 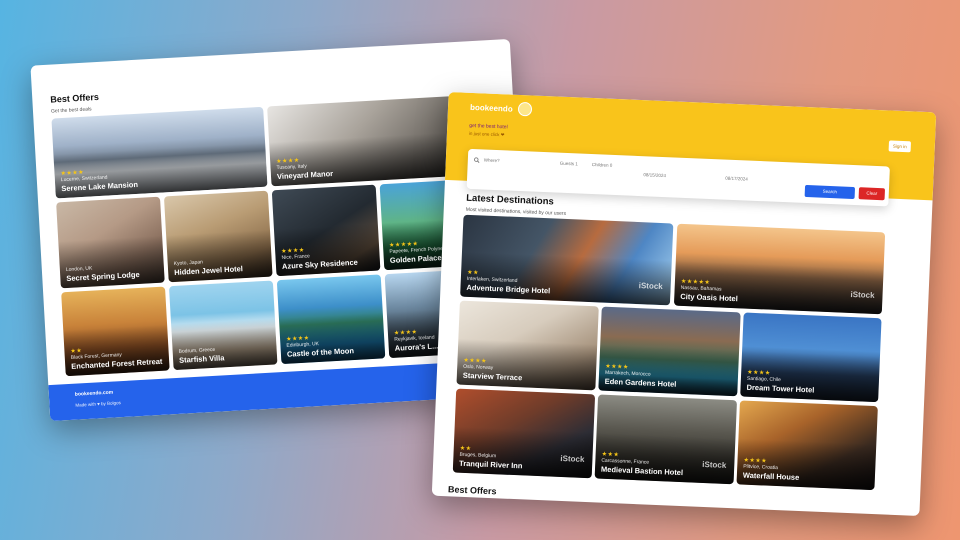 I want to click on hotel-card: ★★★★ Marrakech, Morocco Eden Gardens Hotel, so click(x=669, y=351).